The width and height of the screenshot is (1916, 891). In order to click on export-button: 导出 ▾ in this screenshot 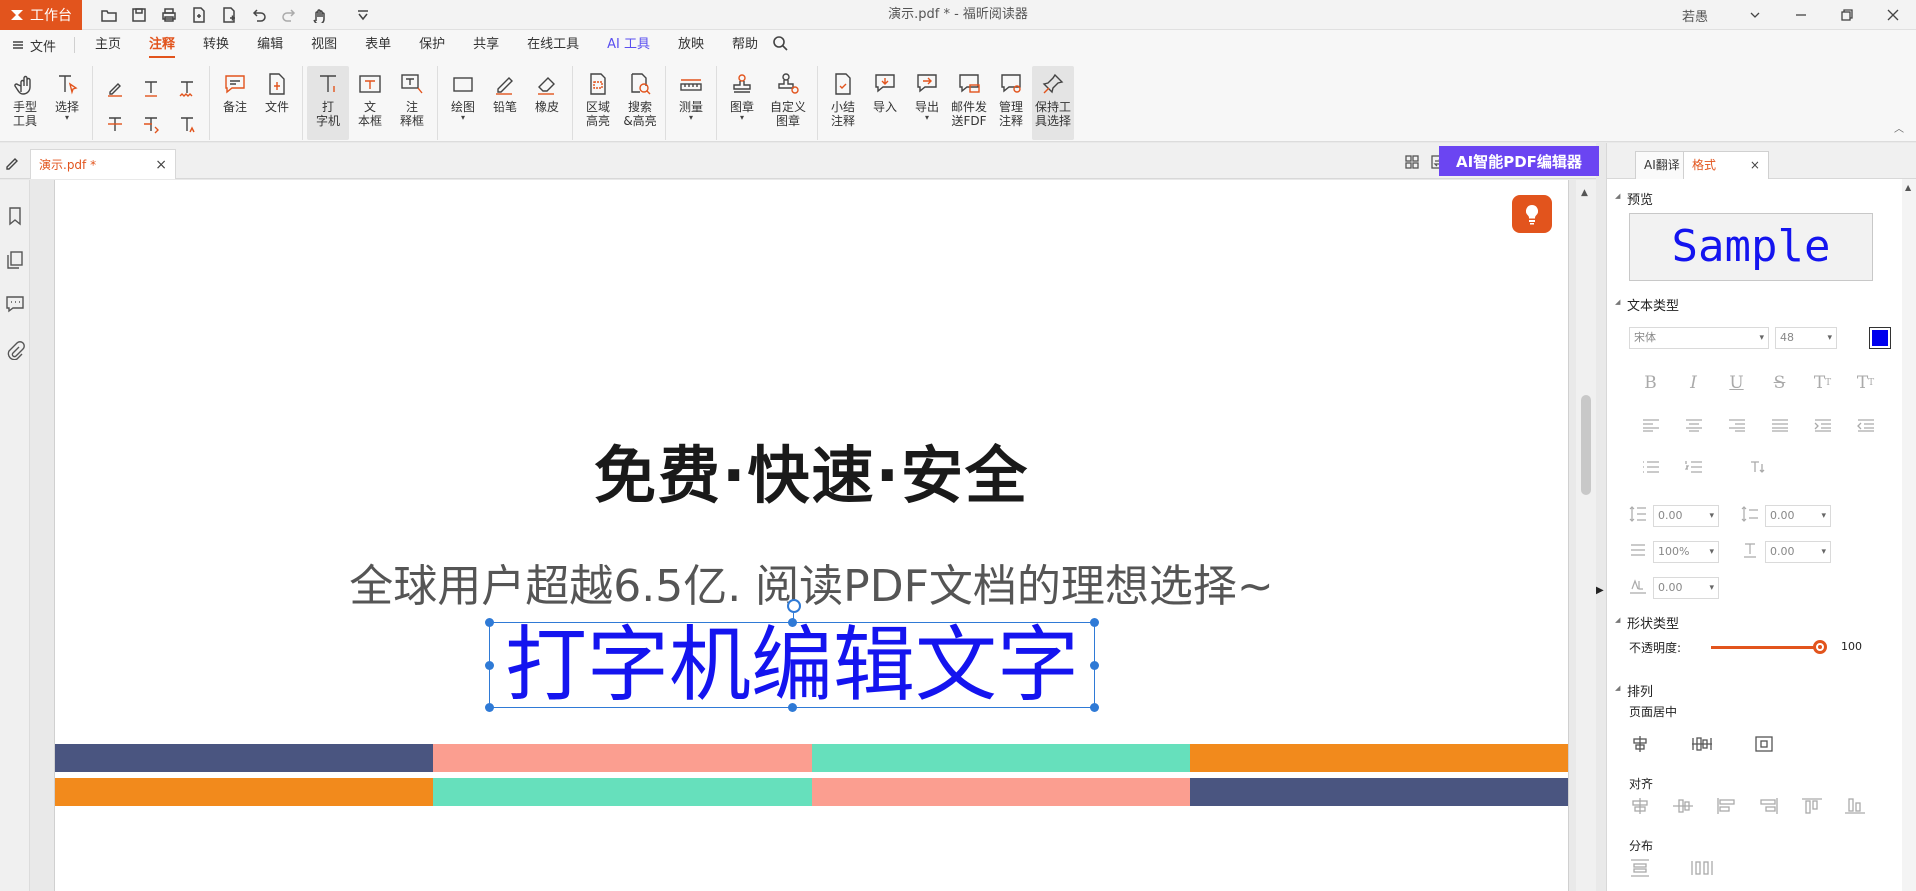, I will do `click(927, 103)`.